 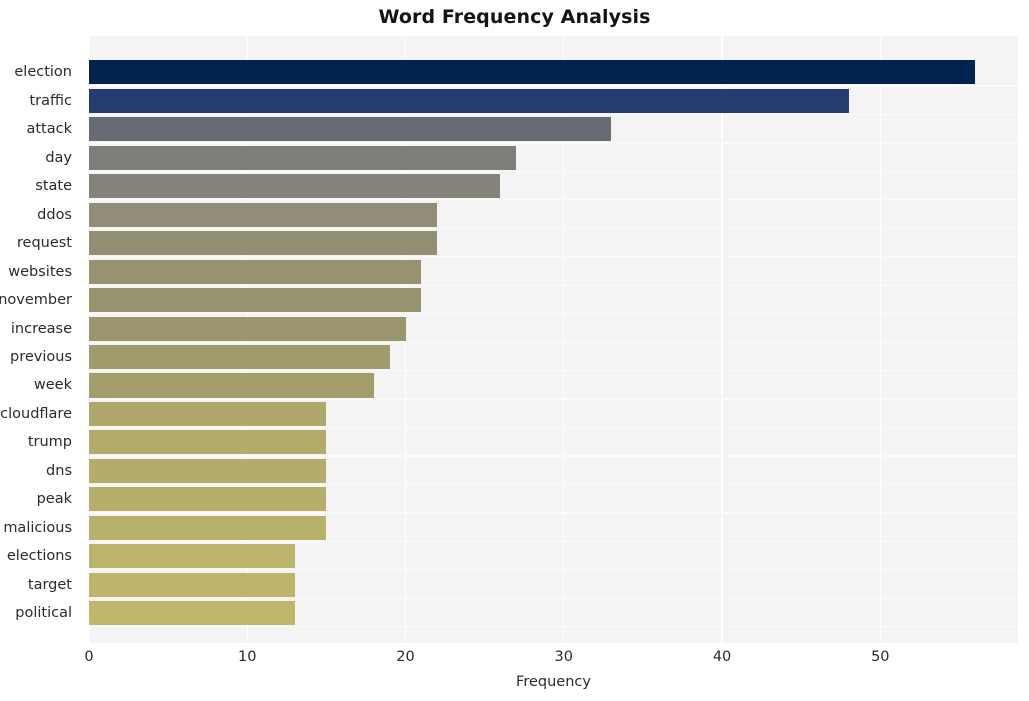 What do you see at coordinates (49, 584) in the screenshot?
I see `y-tick-label: target` at bounding box center [49, 584].